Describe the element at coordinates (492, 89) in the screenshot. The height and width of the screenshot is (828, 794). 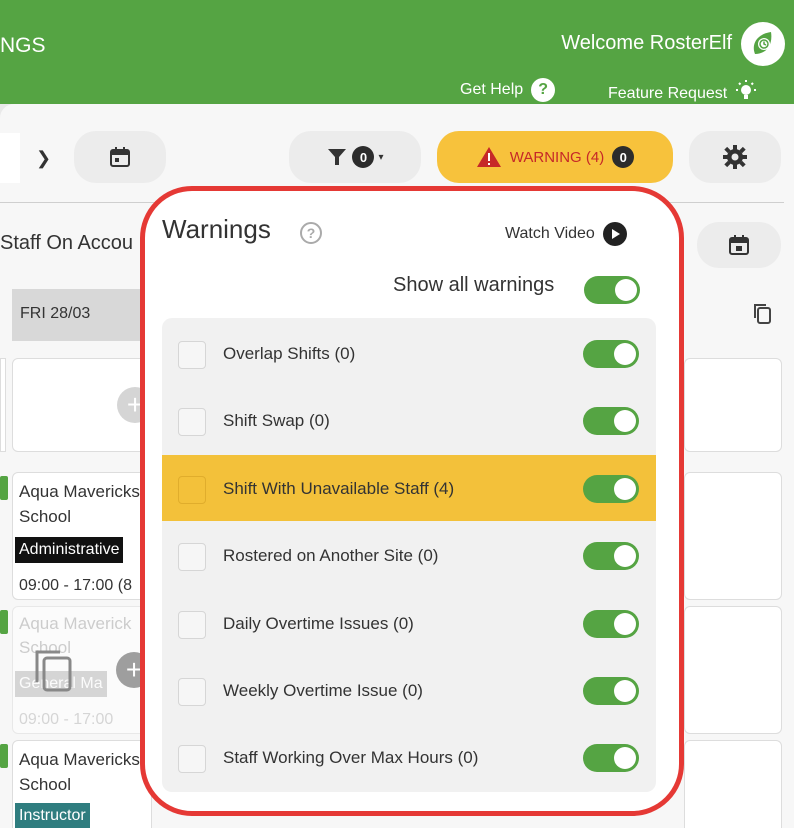
I see `get-help-label: Get Help` at that location.